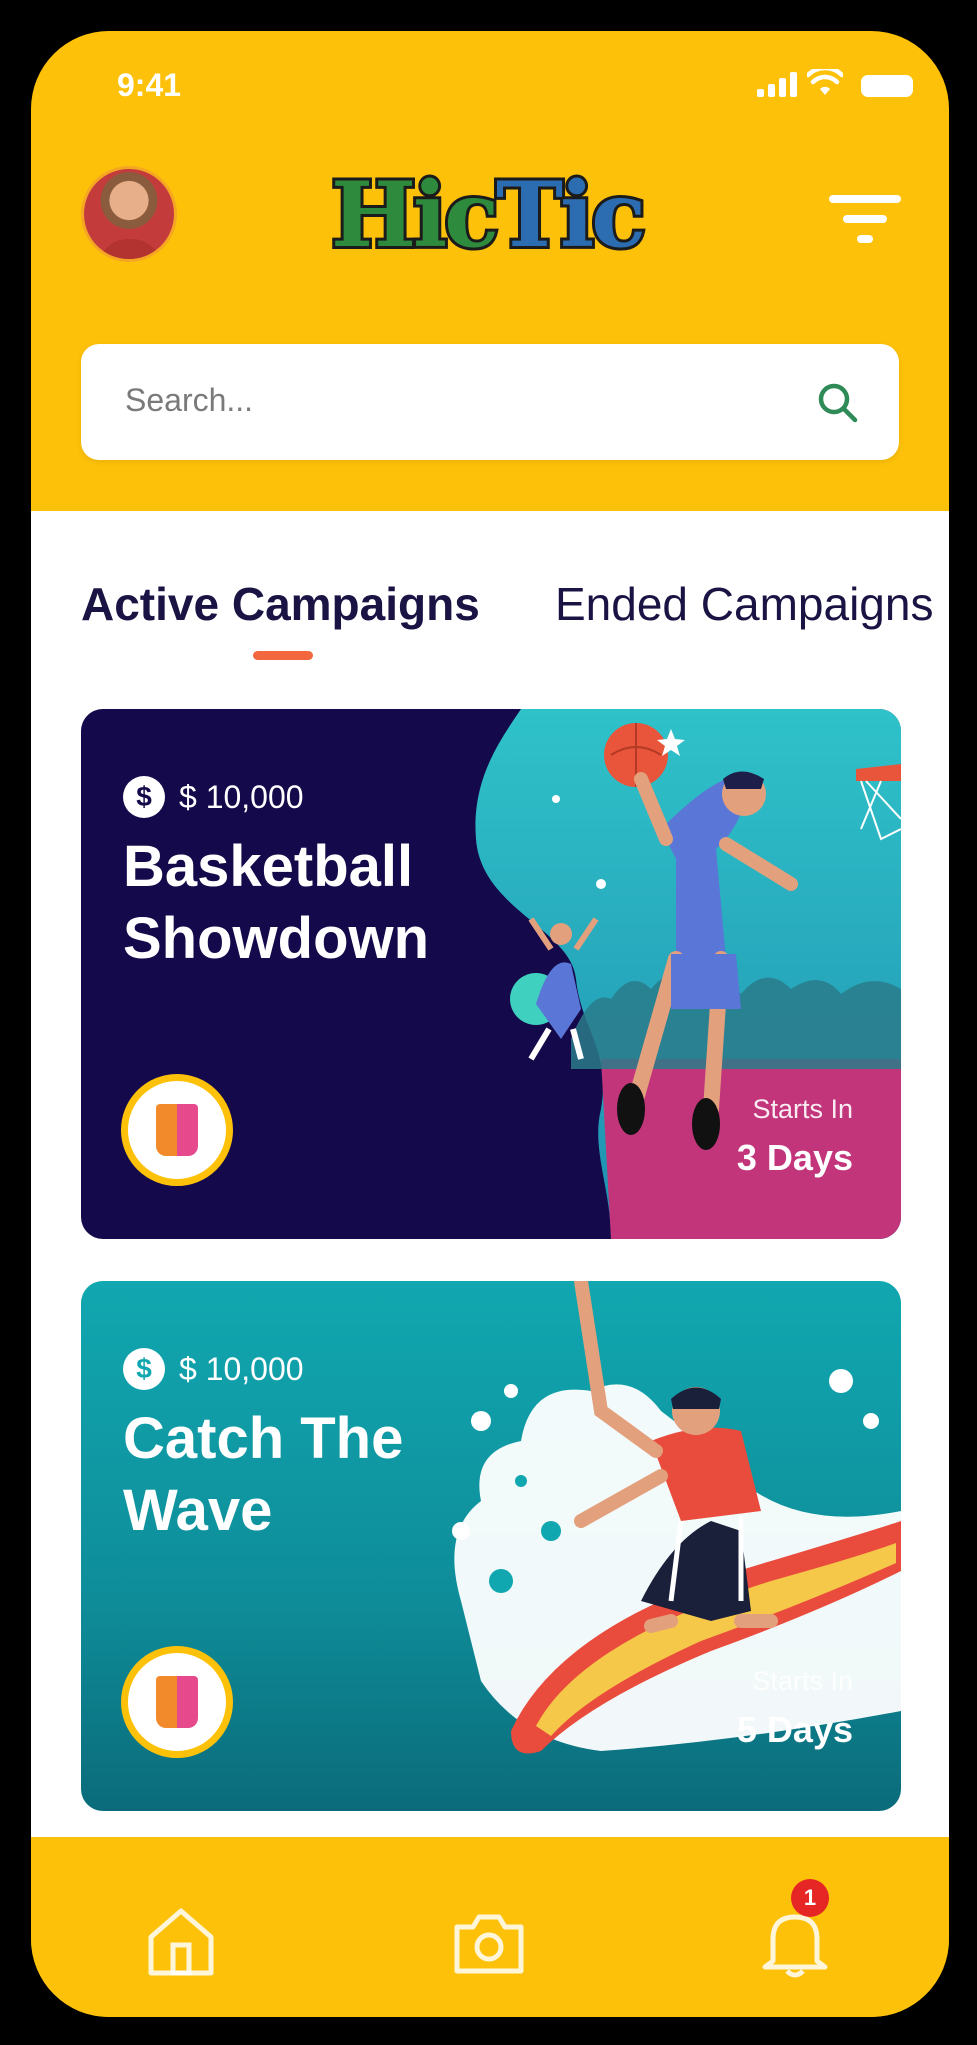 This screenshot has width=977, height=2045. Describe the element at coordinates (571, 215) in the screenshot. I see `logo-text-tic: Tic` at that location.